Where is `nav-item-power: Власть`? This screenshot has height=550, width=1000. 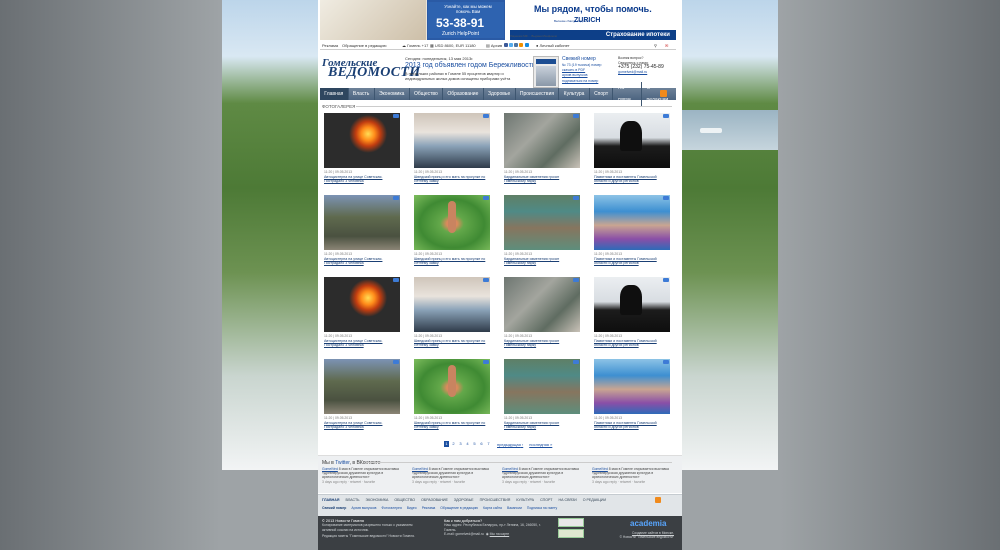
nav-item-power: Власть is located at coordinates (362, 94).